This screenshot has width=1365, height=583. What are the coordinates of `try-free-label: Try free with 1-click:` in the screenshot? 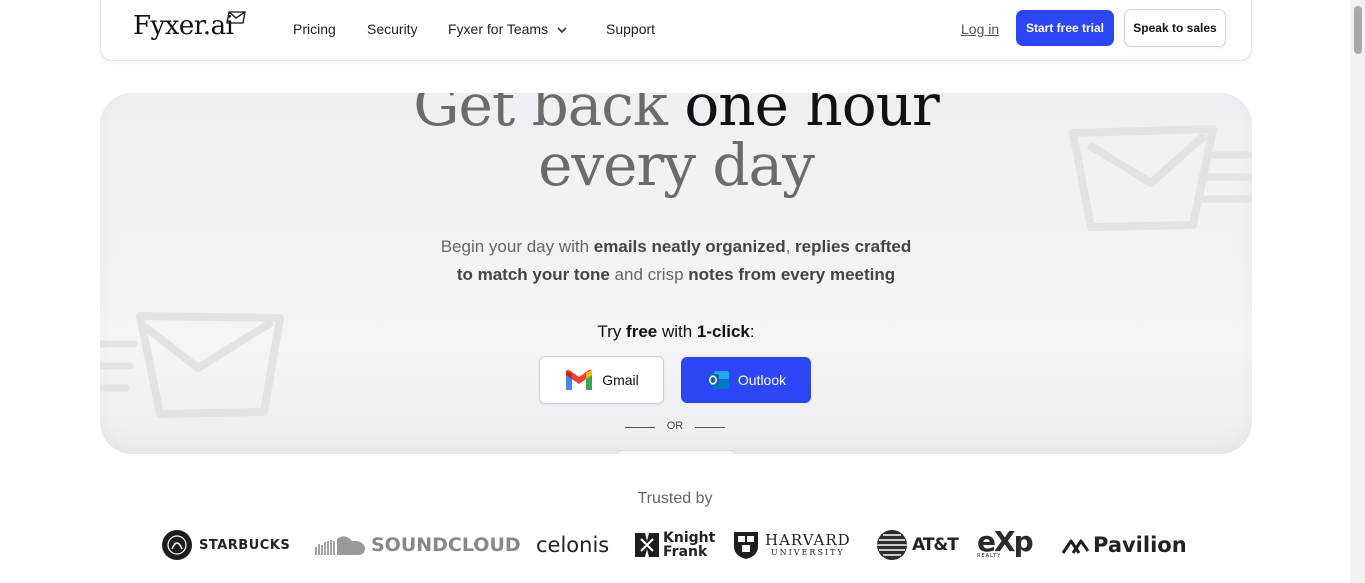 It's located at (676, 332).